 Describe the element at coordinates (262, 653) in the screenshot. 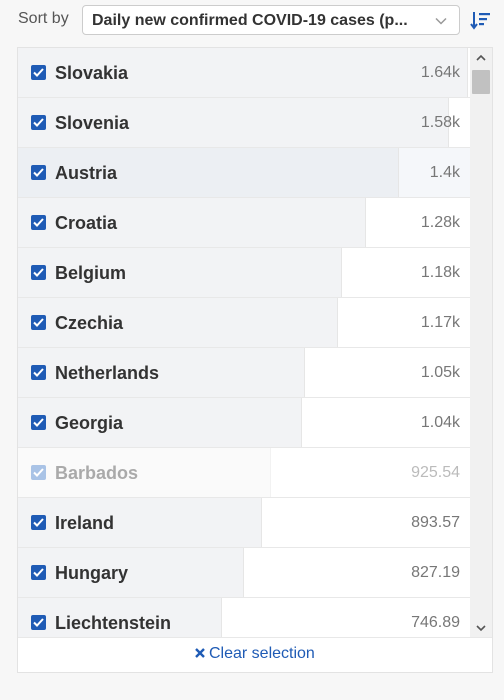

I see `clear-selection-label: Clear selection` at that location.